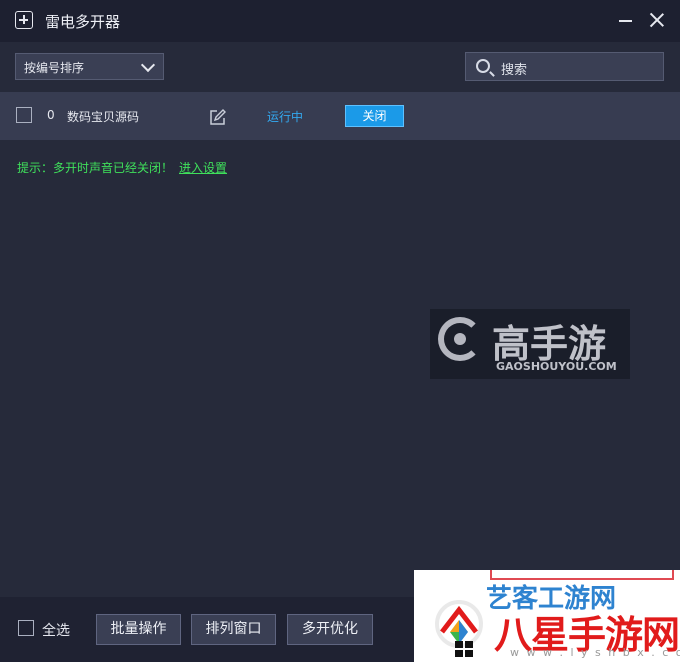  I want to click on windows-icon, so click(464, 649).